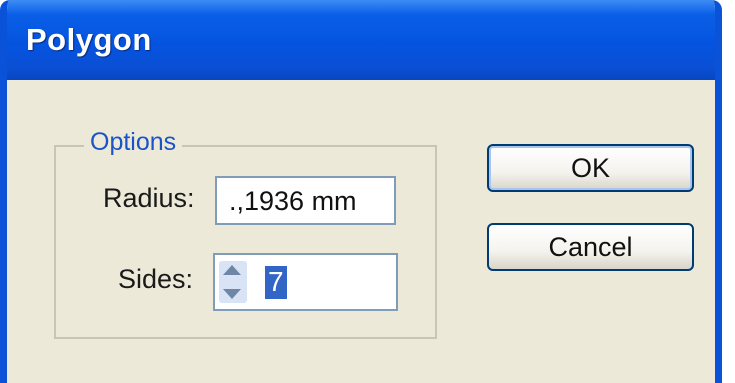 This screenshot has width=735, height=383. Describe the element at coordinates (590, 247) in the screenshot. I see `cancel-button: Cancel` at that location.